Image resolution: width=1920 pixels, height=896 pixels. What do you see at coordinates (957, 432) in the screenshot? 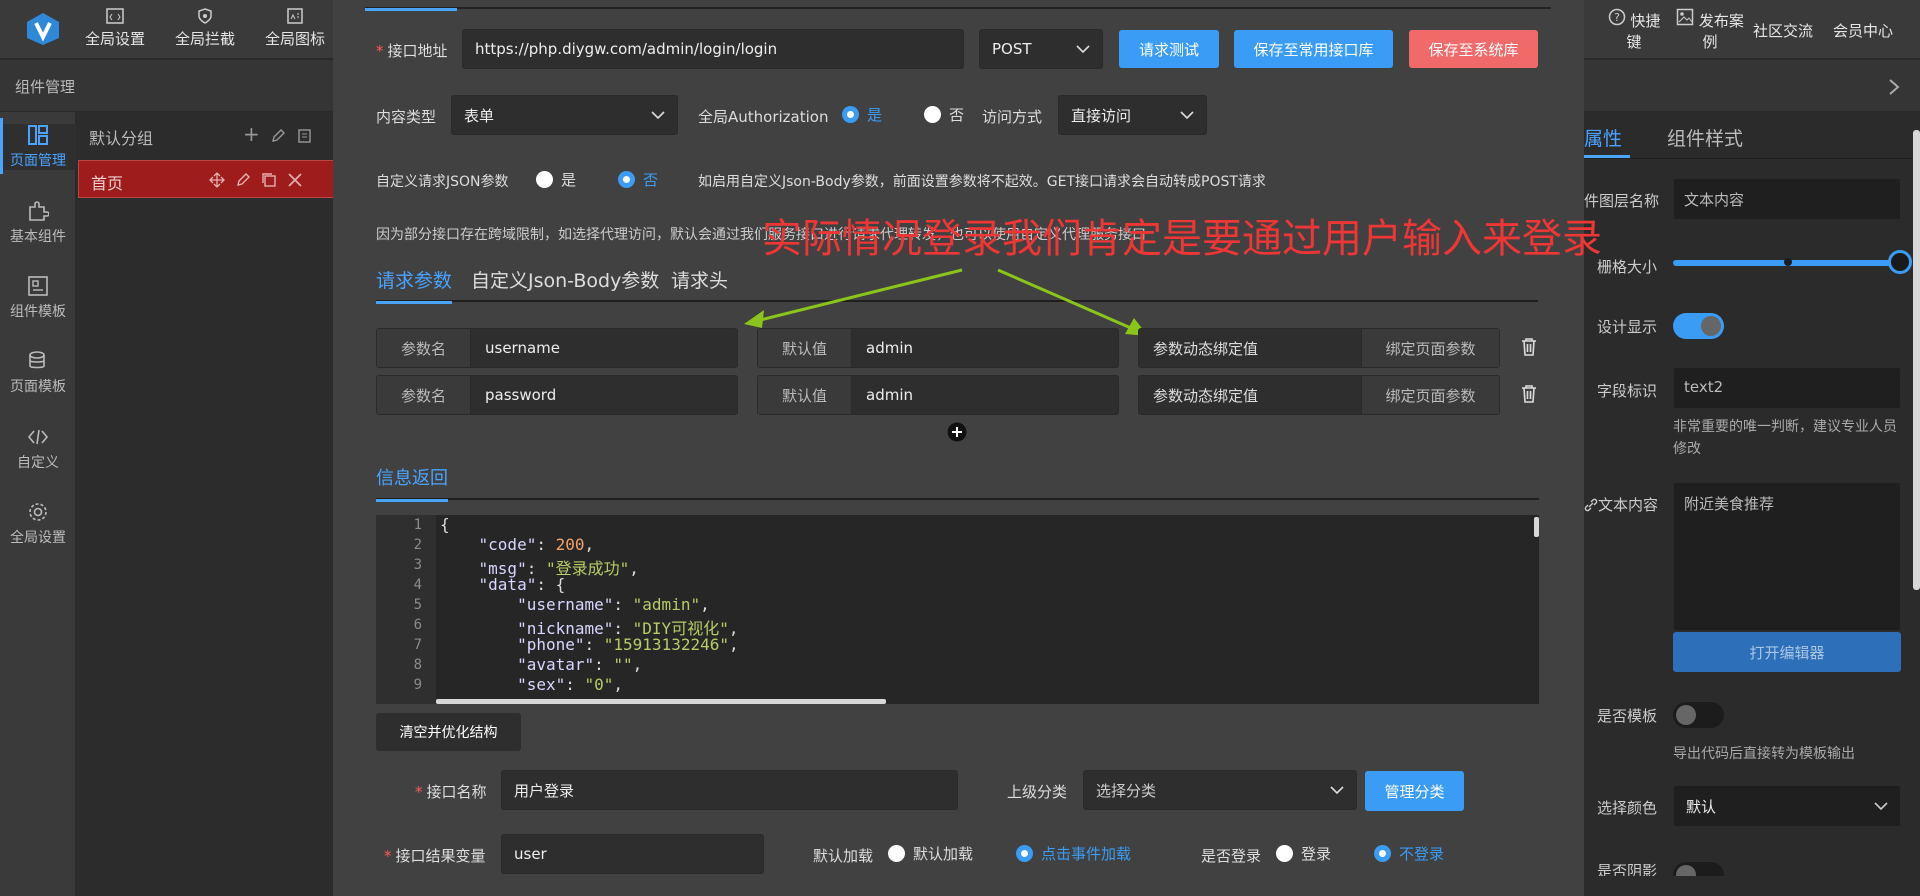
I see `add-param-icon` at bounding box center [957, 432].